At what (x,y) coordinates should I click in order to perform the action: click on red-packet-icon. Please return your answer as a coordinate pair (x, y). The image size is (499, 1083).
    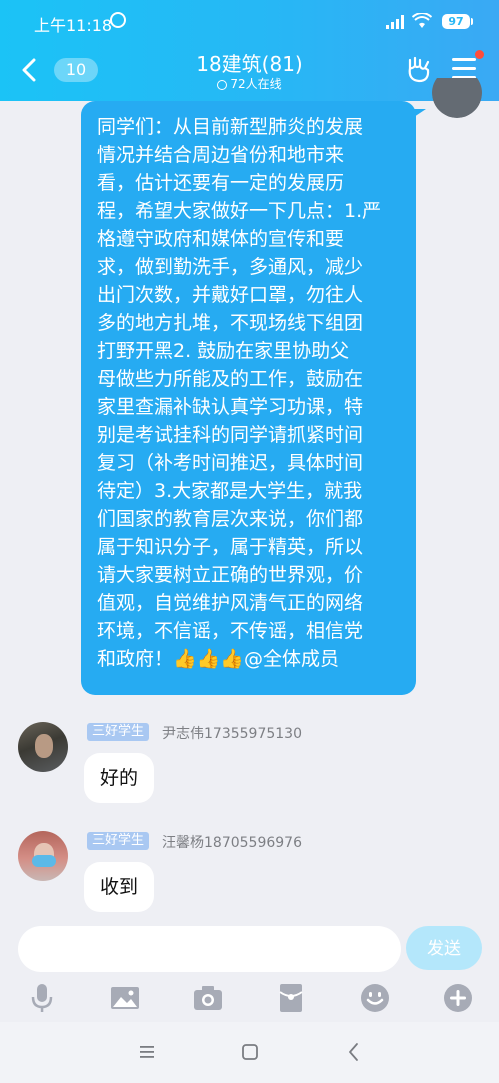
    Looking at the image, I should click on (291, 998).